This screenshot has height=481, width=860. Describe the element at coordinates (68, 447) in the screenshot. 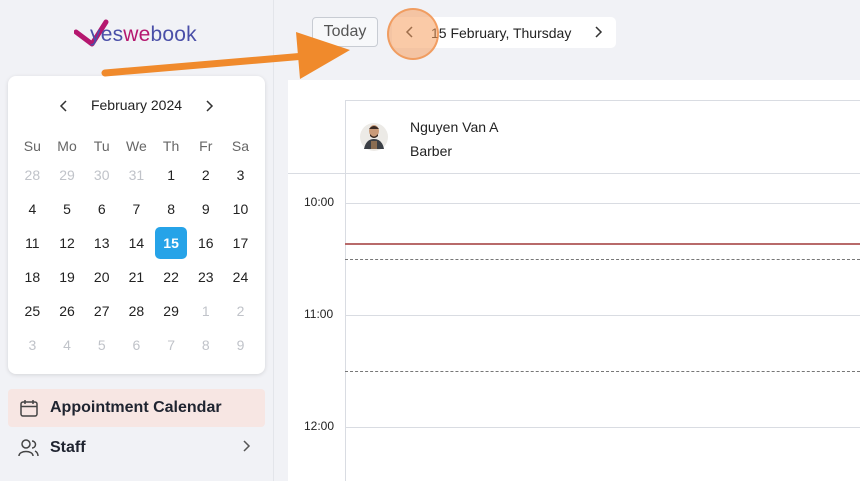

I see `nav-staff-label: Staff` at that location.